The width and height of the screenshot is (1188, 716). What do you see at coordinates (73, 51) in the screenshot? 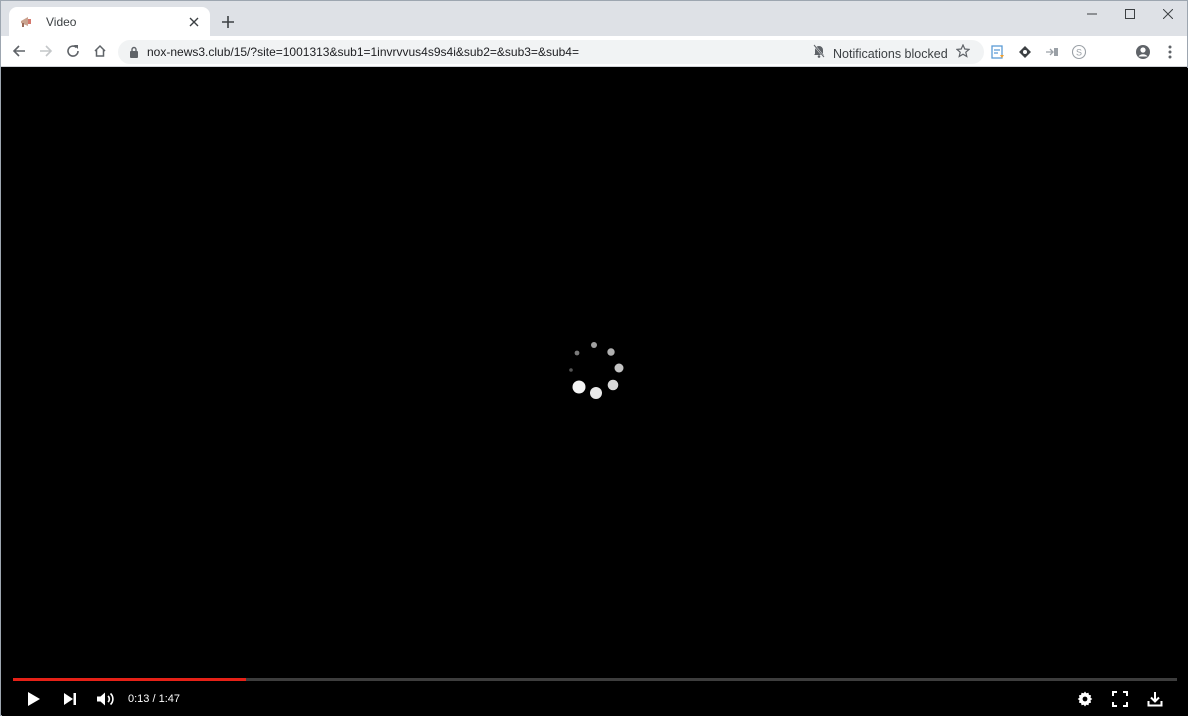
I see `reload-icon` at bounding box center [73, 51].